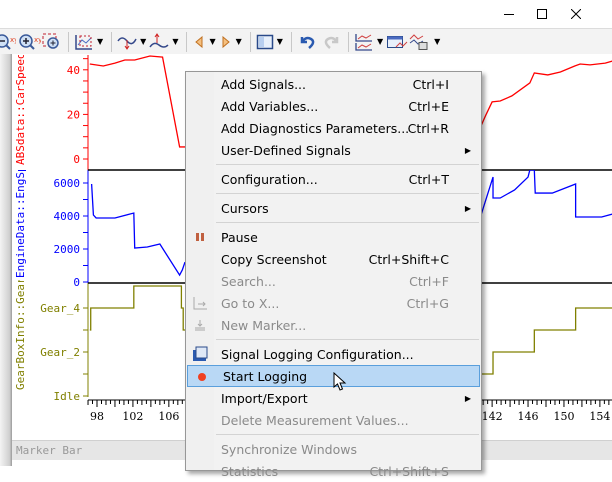  Describe the element at coordinates (132, 416) in the screenshot. I see `x-tick-label: 102` at that location.